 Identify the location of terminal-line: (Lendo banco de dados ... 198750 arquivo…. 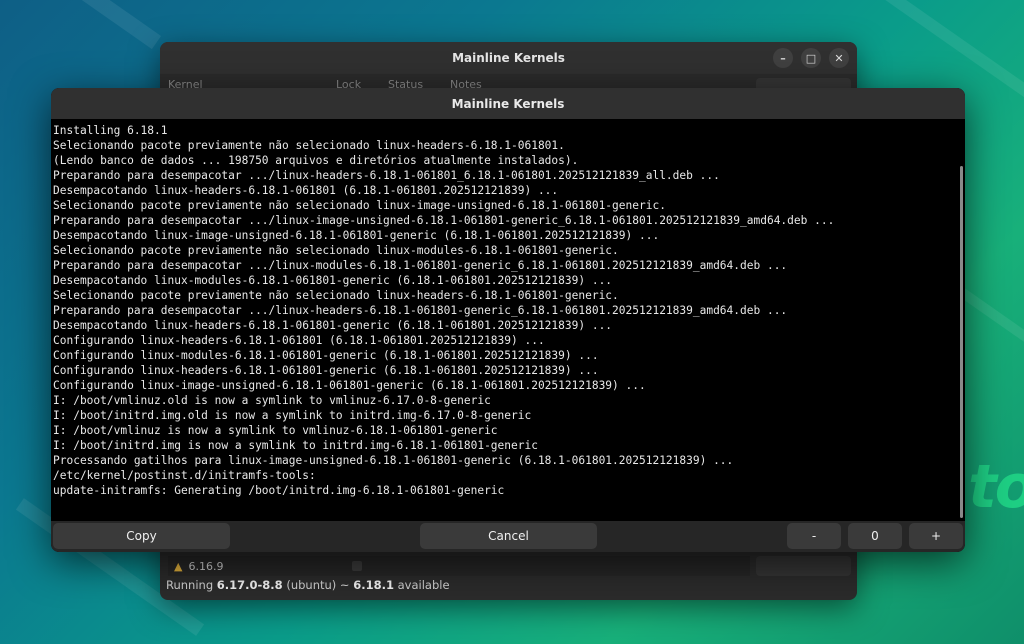
(316, 160).